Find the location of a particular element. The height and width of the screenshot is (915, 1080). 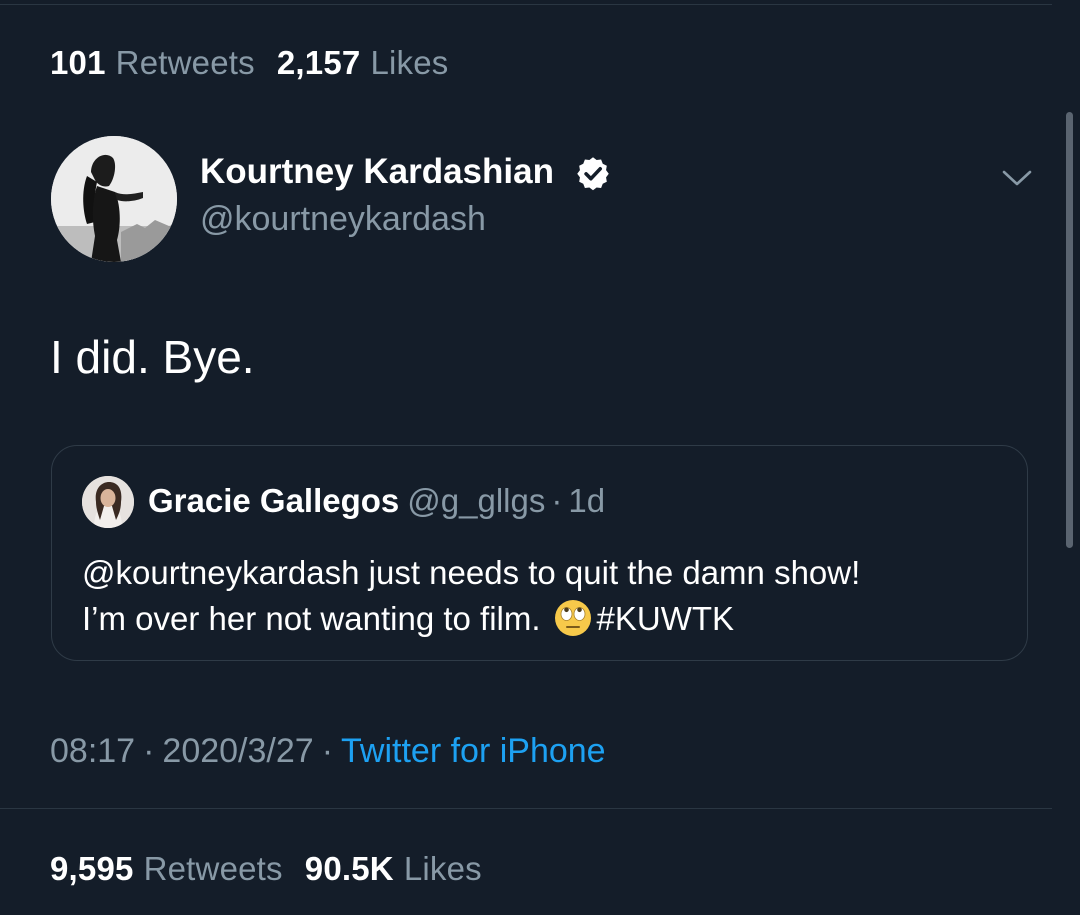

previous-tweet-stats: 101 Retweets 2,157 Likes is located at coordinates (260, 63).